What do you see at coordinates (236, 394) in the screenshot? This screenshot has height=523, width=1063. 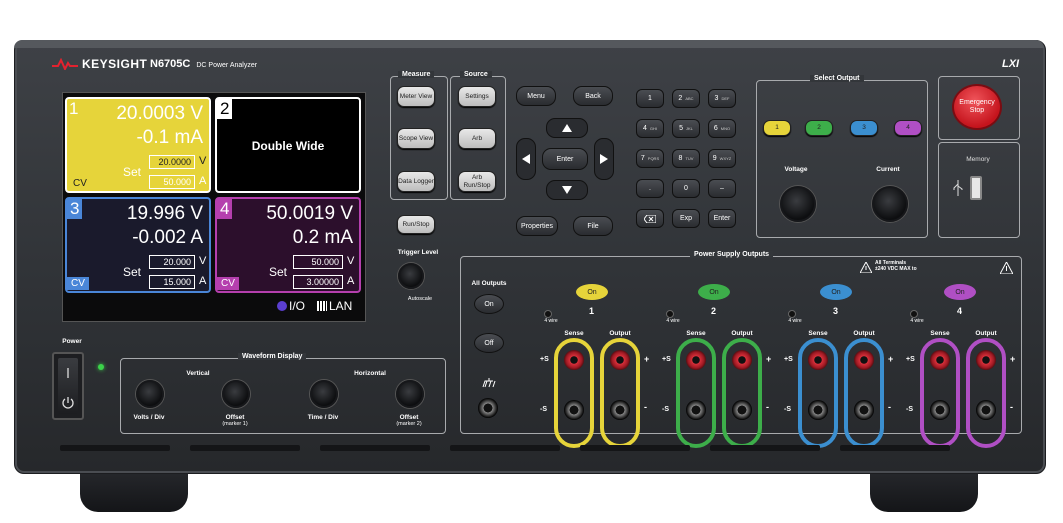 I see `offset-marker1-knob` at bounding box center [236, 394].